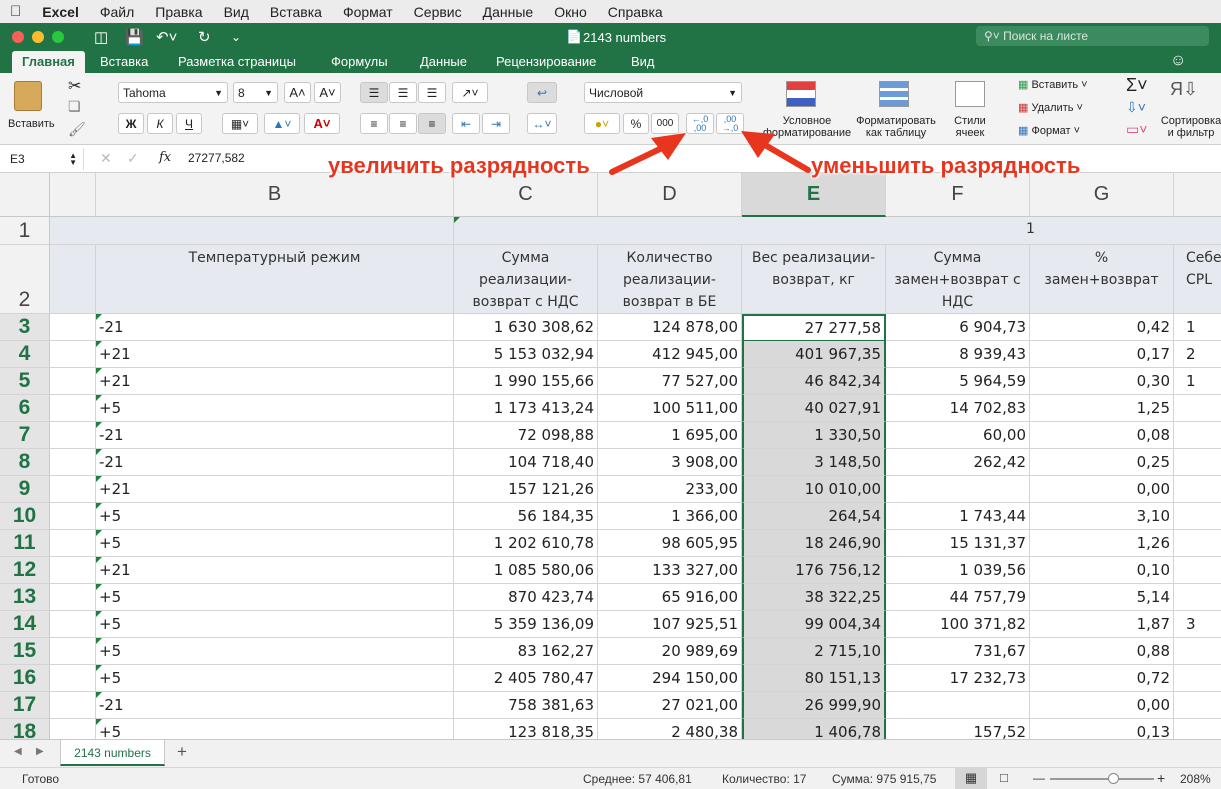  Describe the element at coordinates (665, 123) in the screenshot. I see `thousands-separator-button: 000` at that location.